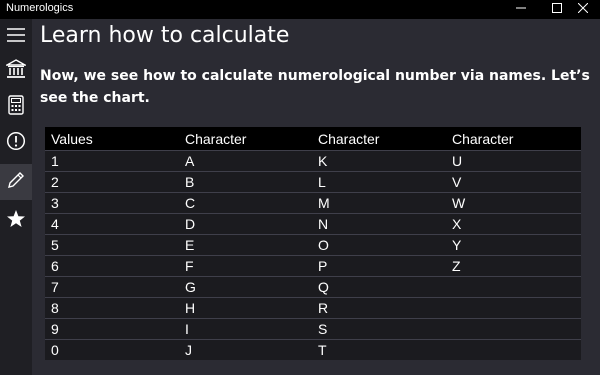  I want to click on info-circle-icon, so click(16, 143).